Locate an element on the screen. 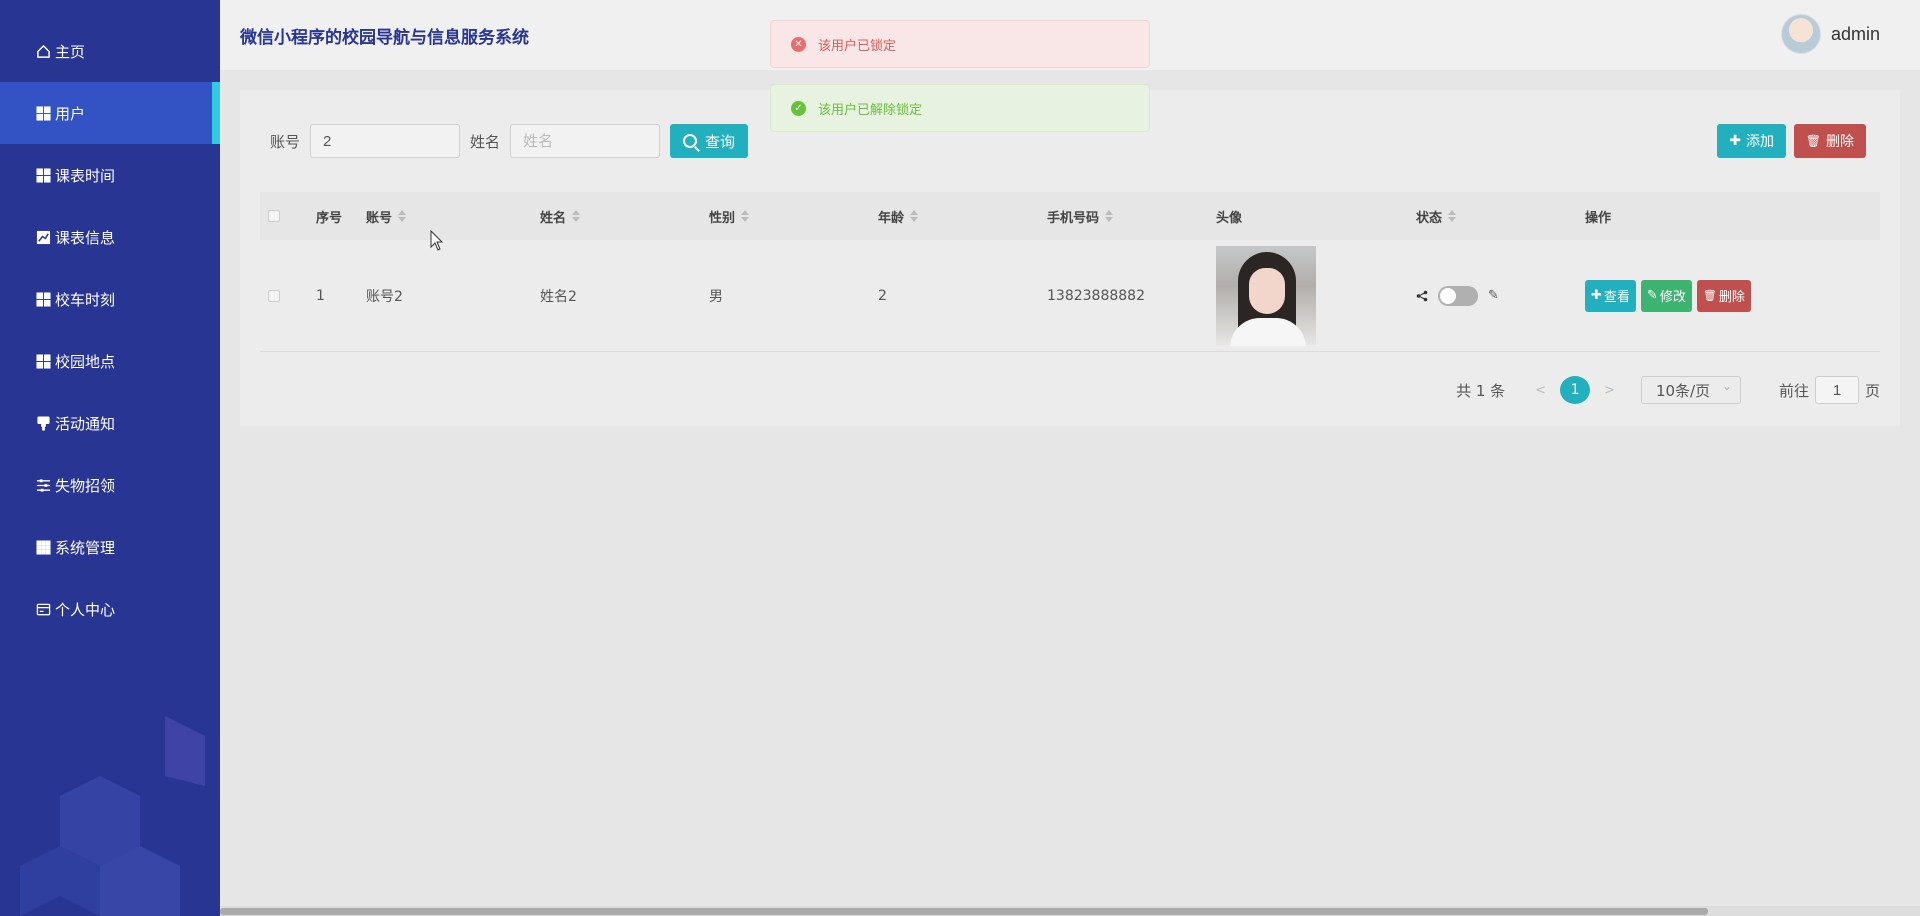  sidebar-item-bus-times: 校车时刻 is located at coordinates (110, 299).